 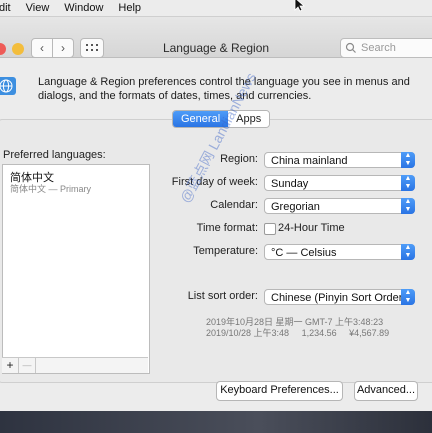 I want to click on date-sample-short: 2019/10/28 上午3:48 1,234.56 ¥4,567.89, so click(x=298, y=333).